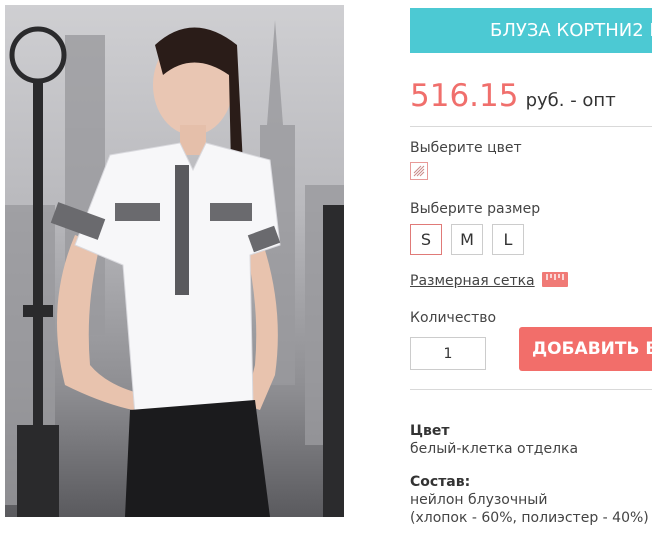  I want to click on quantity-input, so click(448, 353).